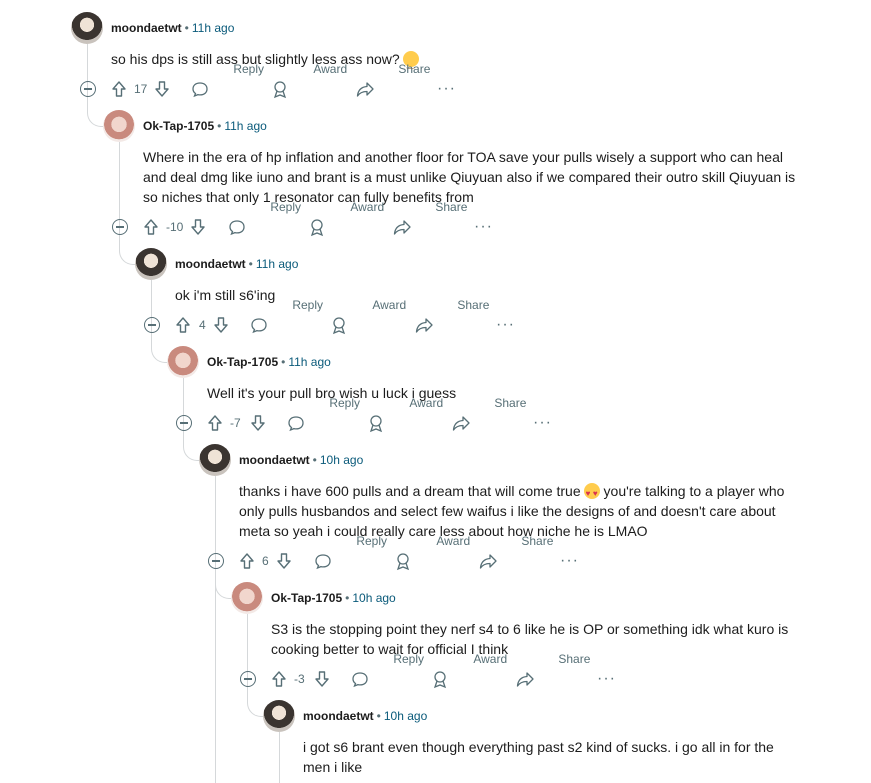  I want to click on comment-meta: Ok-Tap-1705 • 11h ago, so click(269, 362).